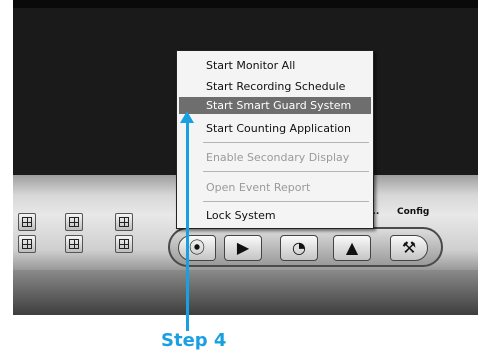  I want to click on control-panel-base, so click(245, 292).